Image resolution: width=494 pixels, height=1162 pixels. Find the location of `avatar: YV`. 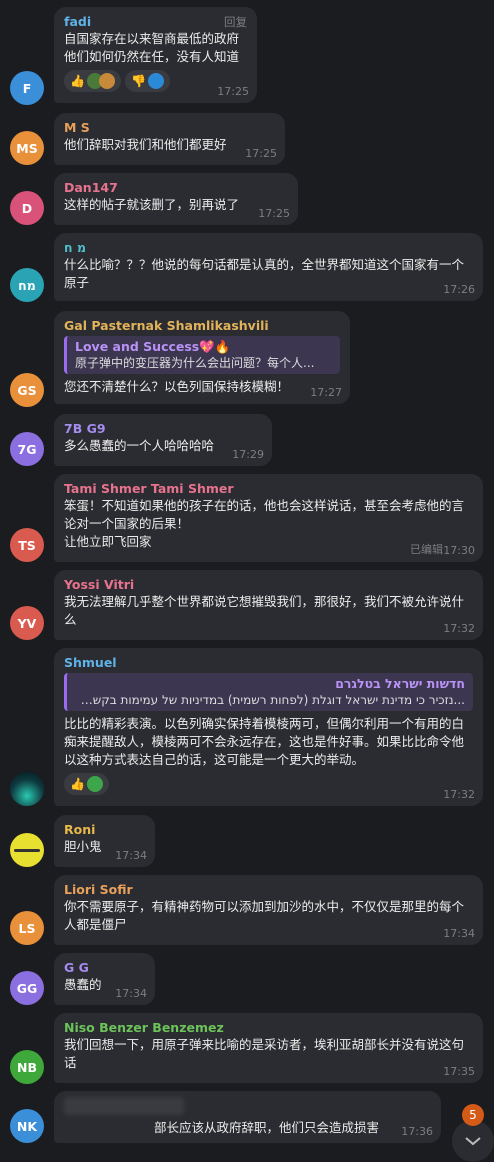

avatar: YV is located at coordinates (27, 623).